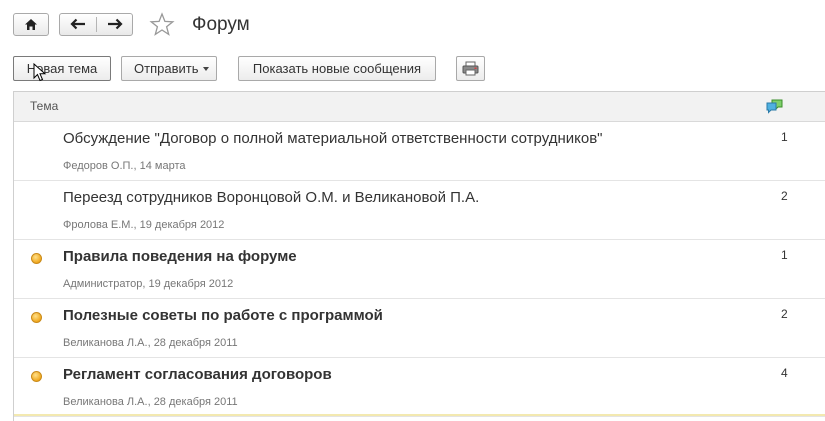 This screenshot has width=825, height=421. Describe the element at coordinates (62, 68) in the screenshot. I see `new-topic-button: Новая тема` at that location.